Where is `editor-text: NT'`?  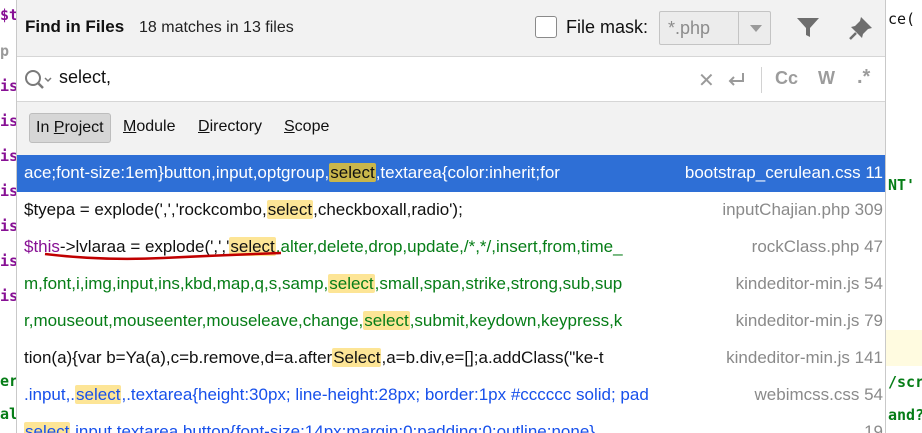
editor-text: NT' is located at coordinates (902, 185).